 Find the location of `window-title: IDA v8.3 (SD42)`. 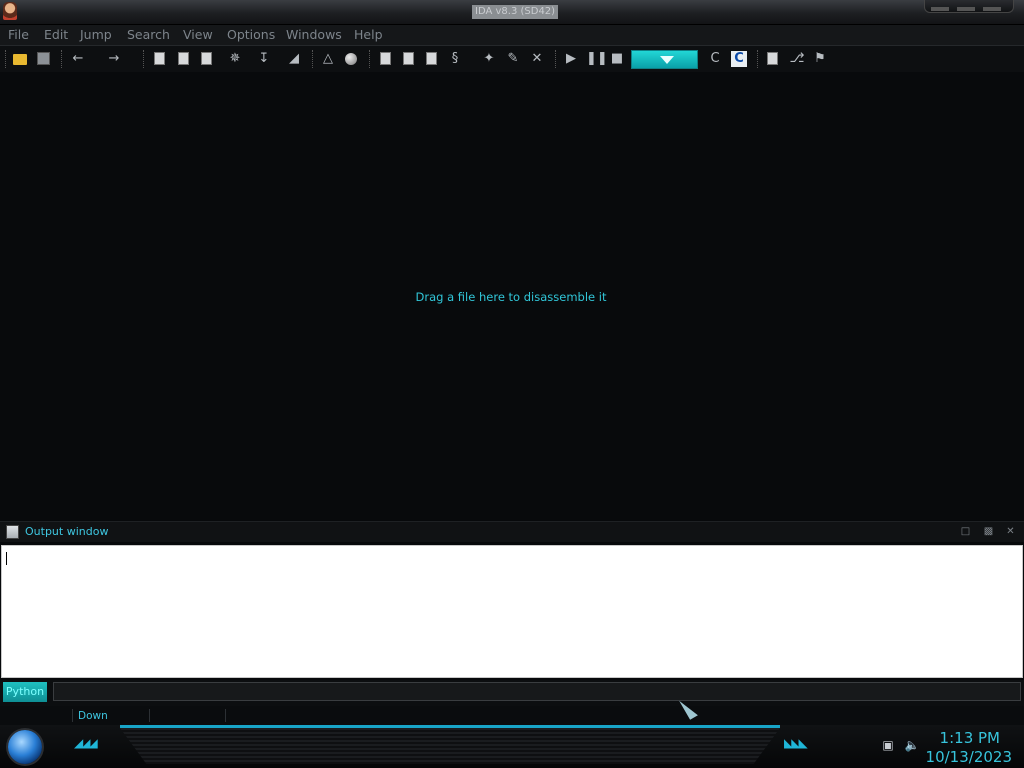

window-title: IDA v8.3 (SD42) is located at coordinates (515, 12).